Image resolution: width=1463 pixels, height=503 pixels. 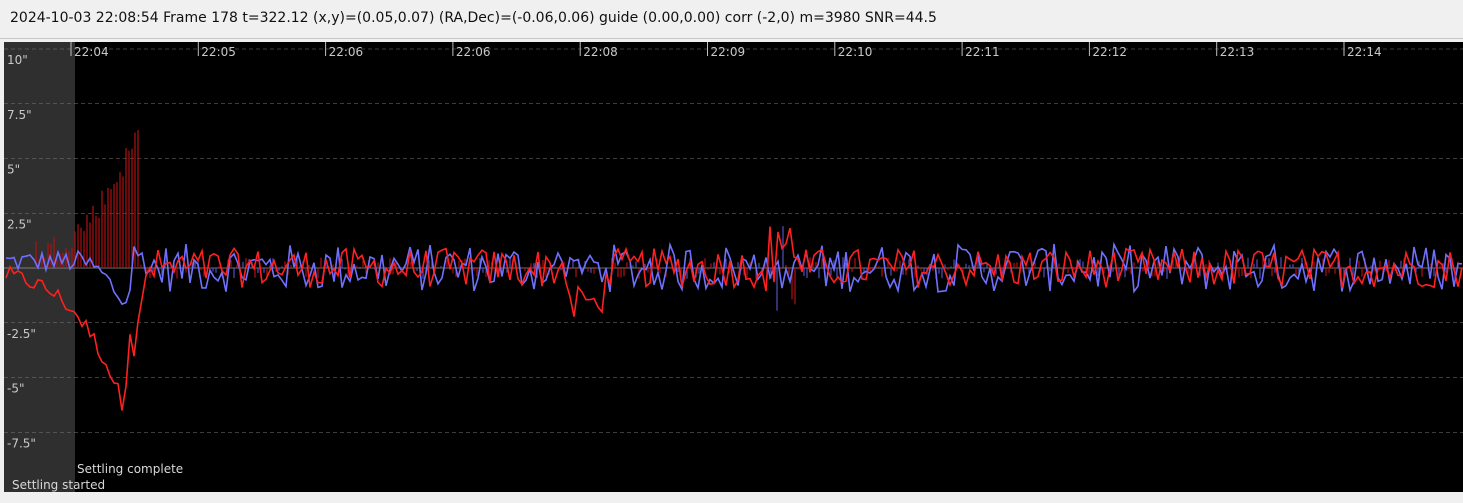 What do you see at coordinates (731, 497) in the screenshot?
I see `bottom-strip` at bounding box center [731, 497].